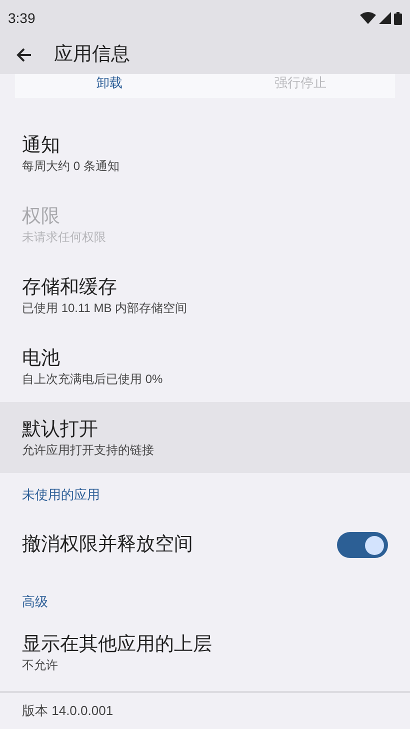 This screenshot has width=410, height=729. I want to click on setting-title: 撤消权限并释放空间, so click(107, 545).